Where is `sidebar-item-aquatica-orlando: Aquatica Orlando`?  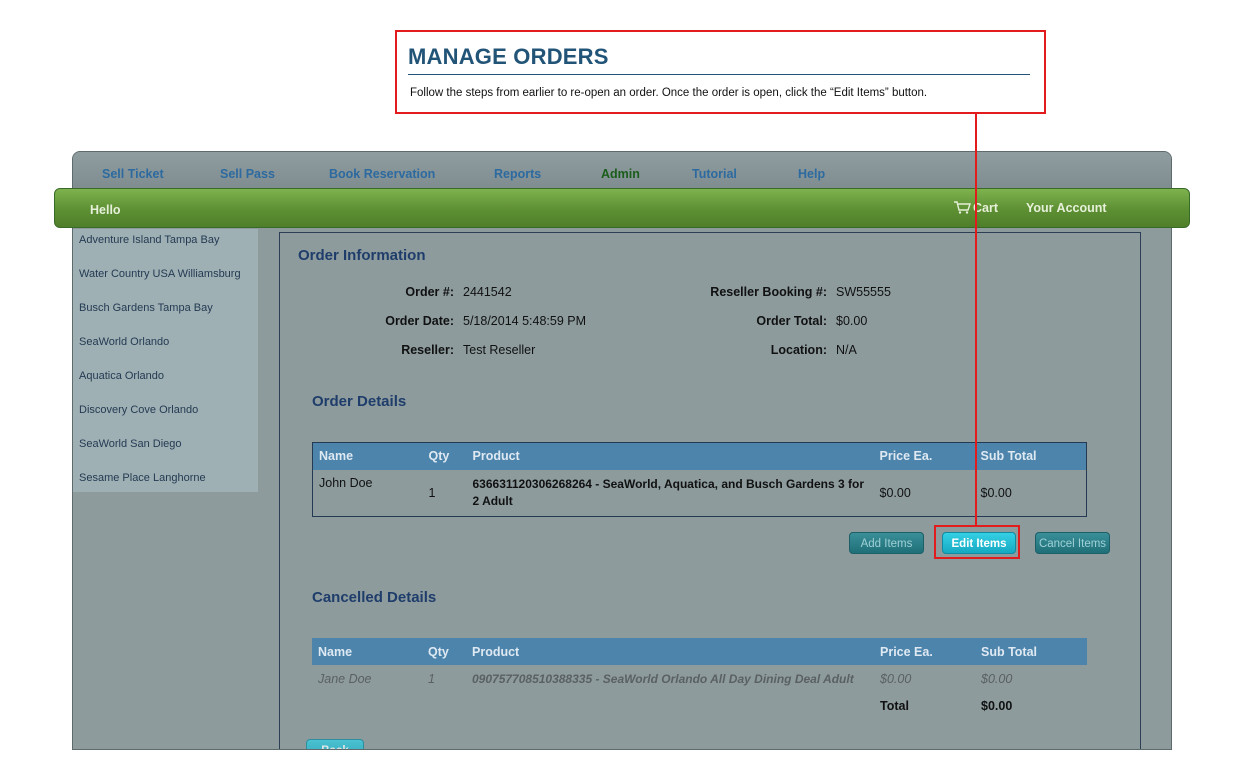
sidebar-item-aquatica-orlando: Aquatica Orlando is located at coordinates (121, 376).